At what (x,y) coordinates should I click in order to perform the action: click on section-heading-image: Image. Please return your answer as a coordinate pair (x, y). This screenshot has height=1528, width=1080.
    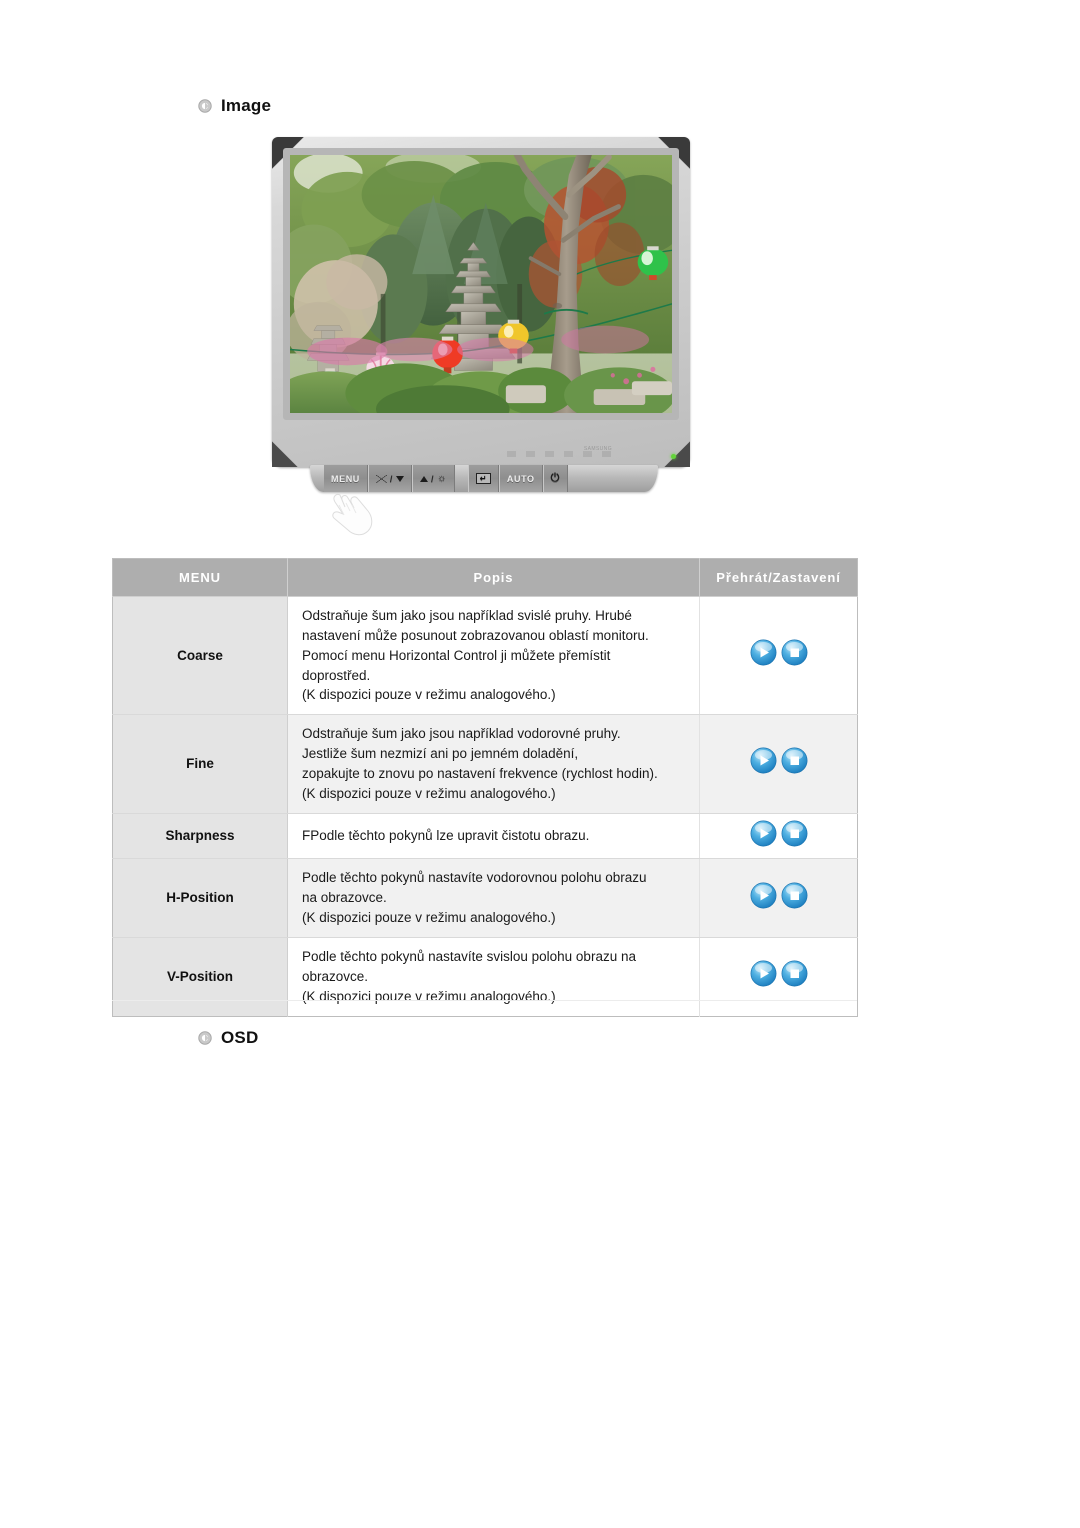
    Looking at the image, I should click on (234, 106).